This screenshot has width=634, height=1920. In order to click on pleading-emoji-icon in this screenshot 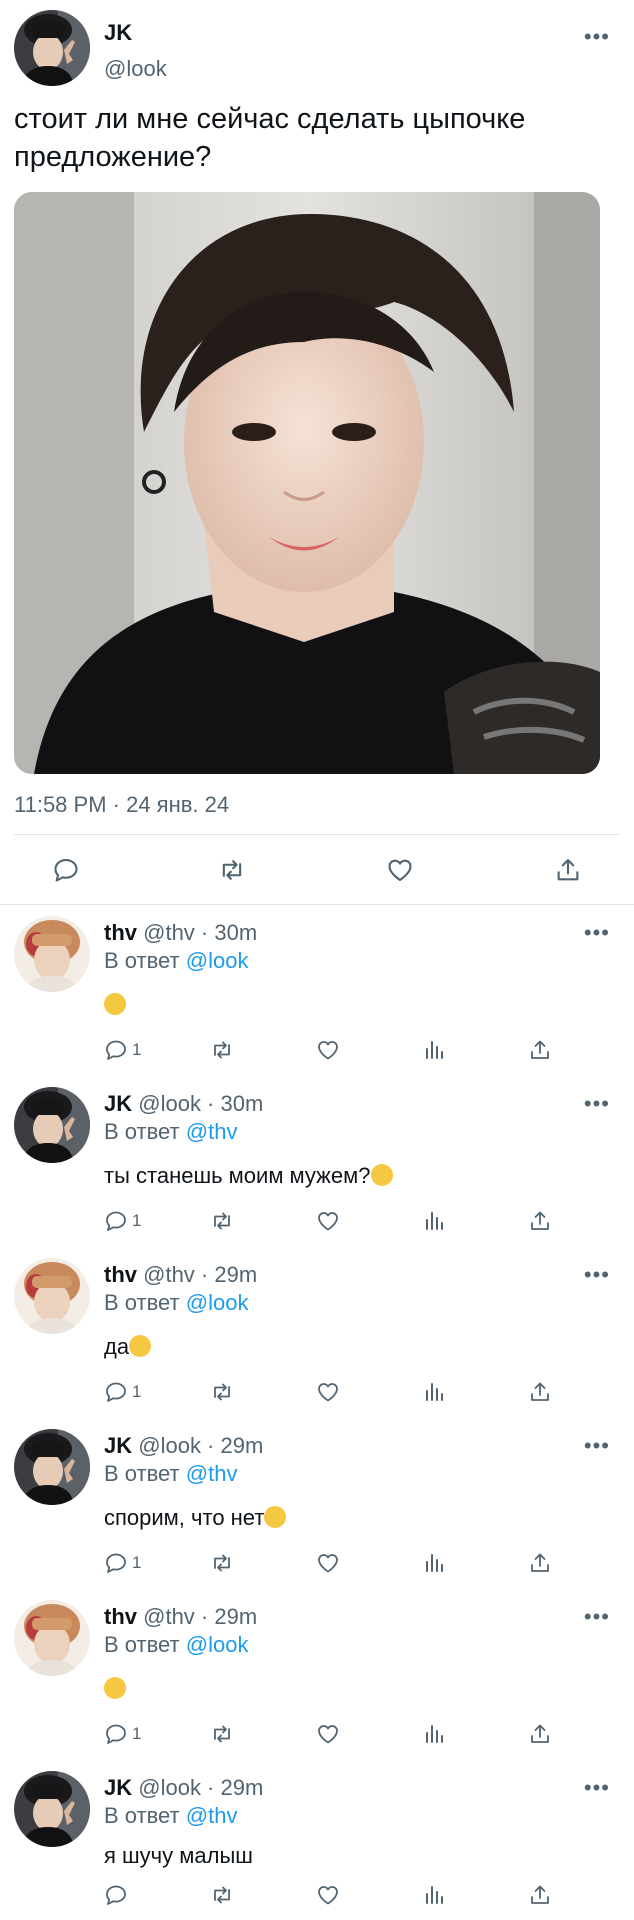, I will do `click(140, 1346)`.